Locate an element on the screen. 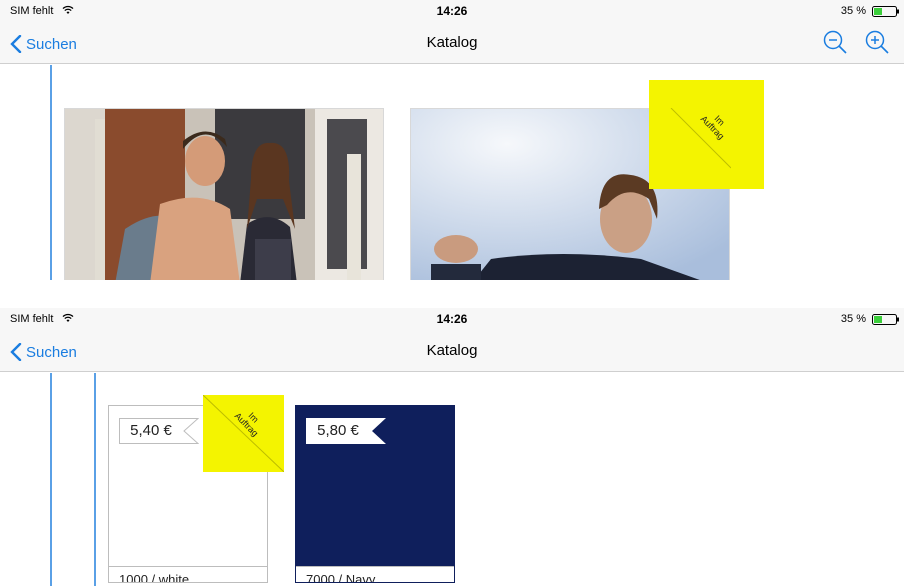  column-guide-line is located at coordinates (95, 479).